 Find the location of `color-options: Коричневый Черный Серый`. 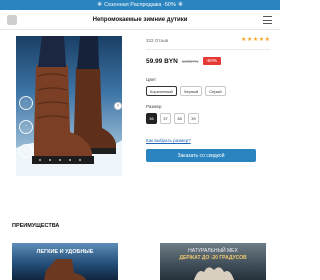

color-options: Коричневый Черный Серый is located at coordinates (208, 91).